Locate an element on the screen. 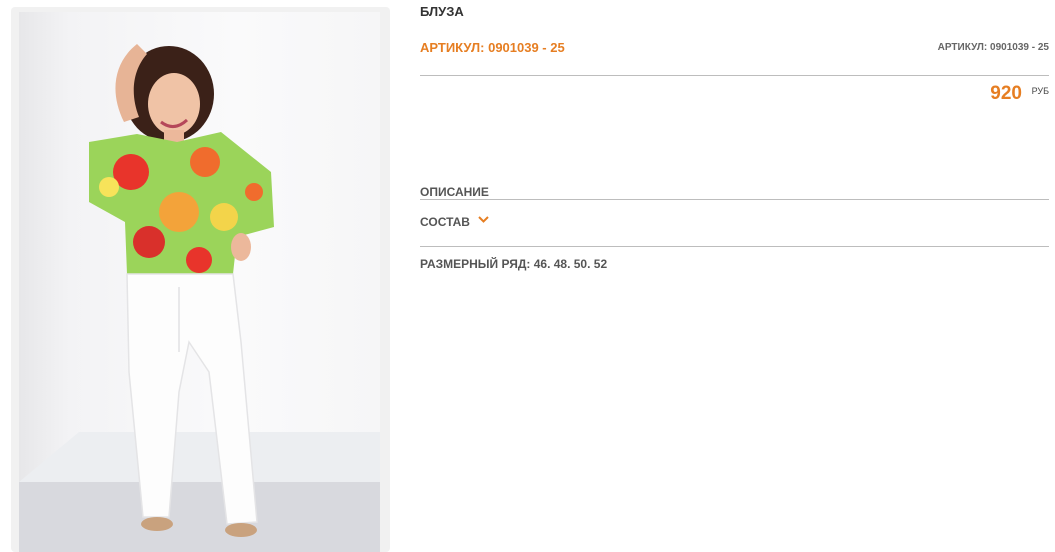  sku-label-small: АРТИКУЛ: 0901039 - 25 is located at coordinates (993, 47).